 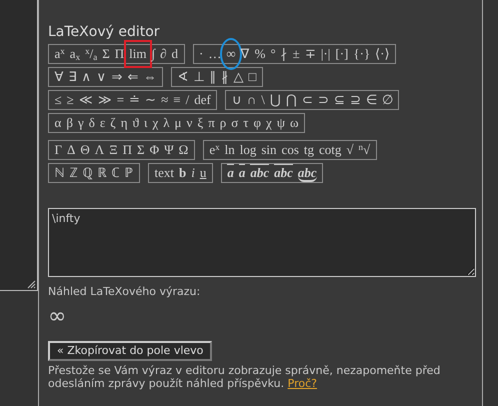 What do you see at coordinates (91, 54) in the screenshot?
I see `symbol-button: $^{x}$/$_{a}$` at bounding box center [91, 54].